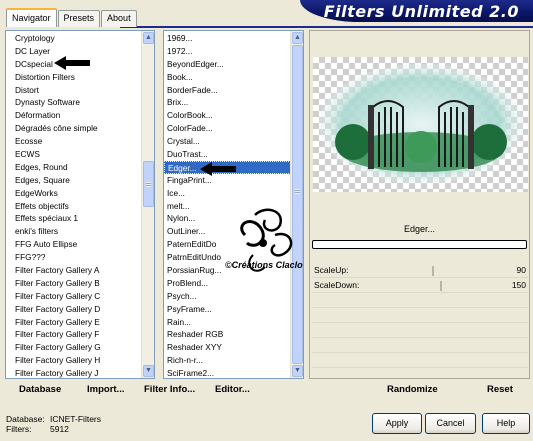  I want to click on category-item: Edges, Round, so click(74, 167).